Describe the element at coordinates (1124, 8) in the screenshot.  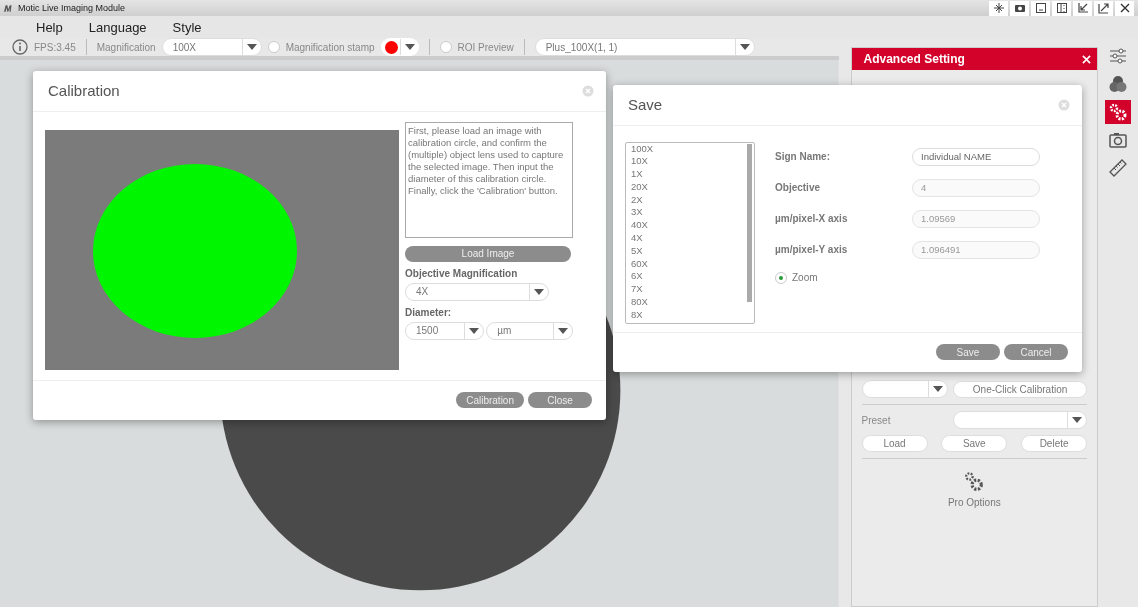
I see `close-button` at that location.